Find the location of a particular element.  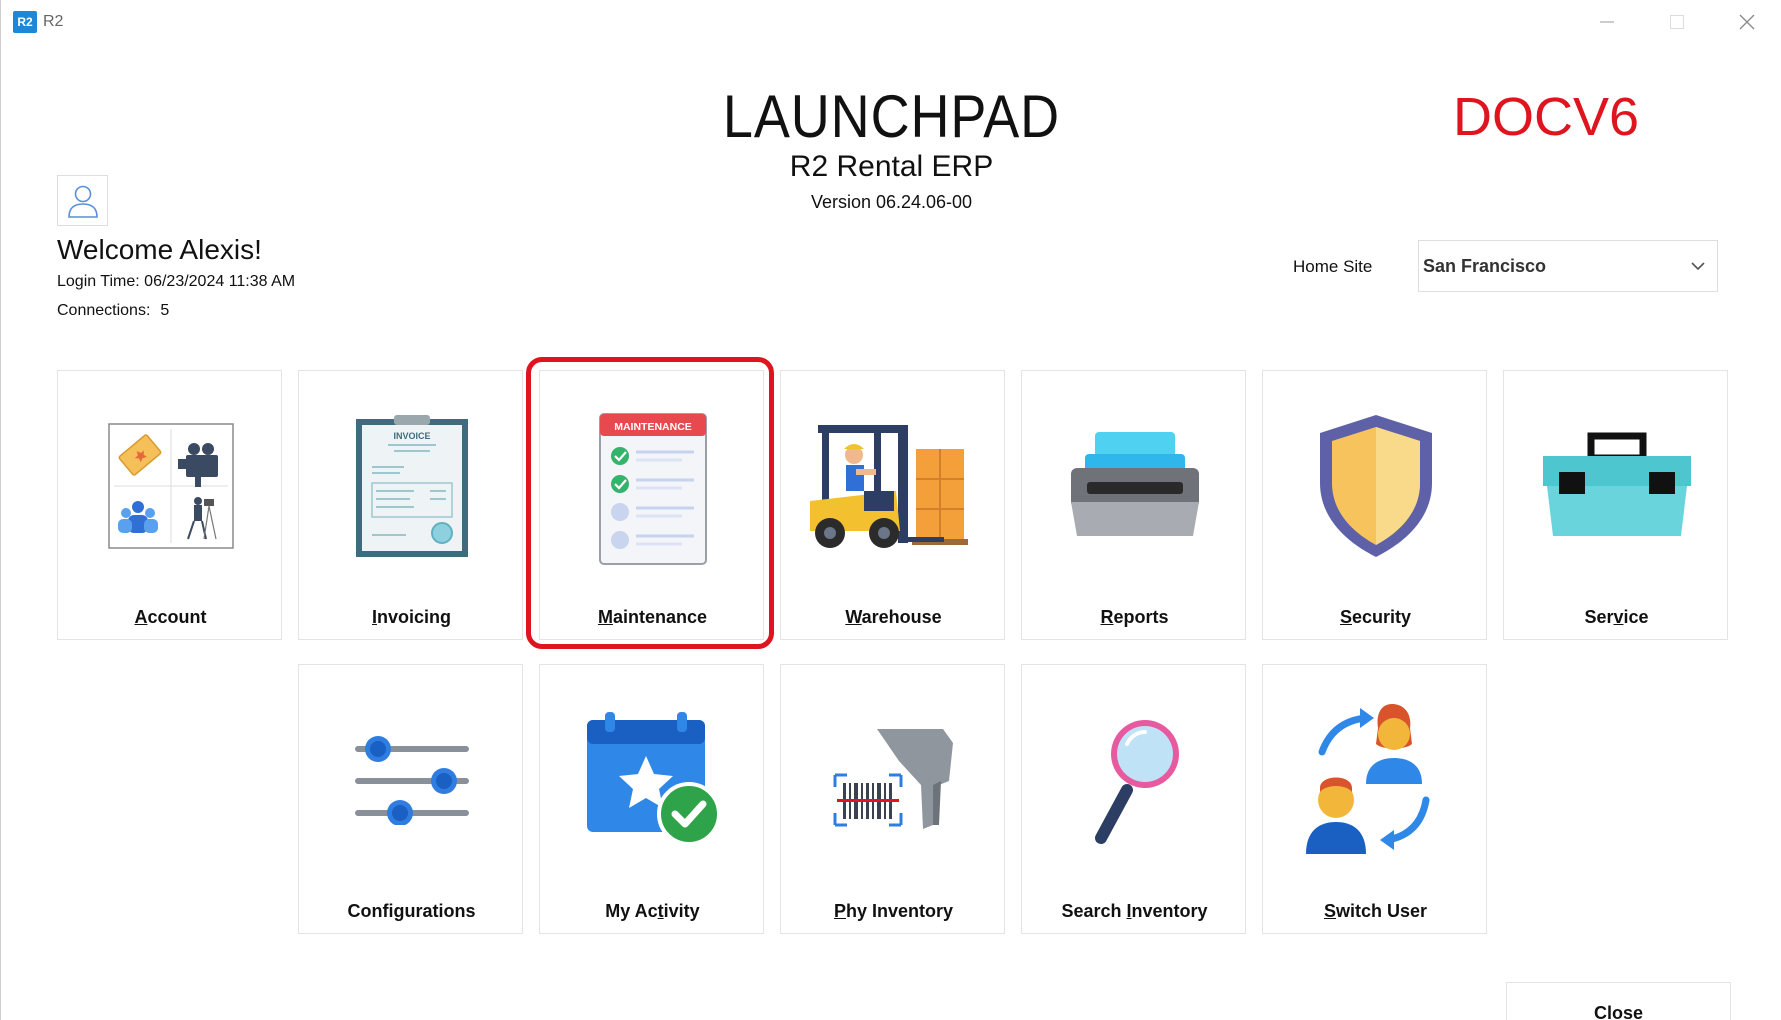

account-tile: Account is located at coordinates (169, 505).